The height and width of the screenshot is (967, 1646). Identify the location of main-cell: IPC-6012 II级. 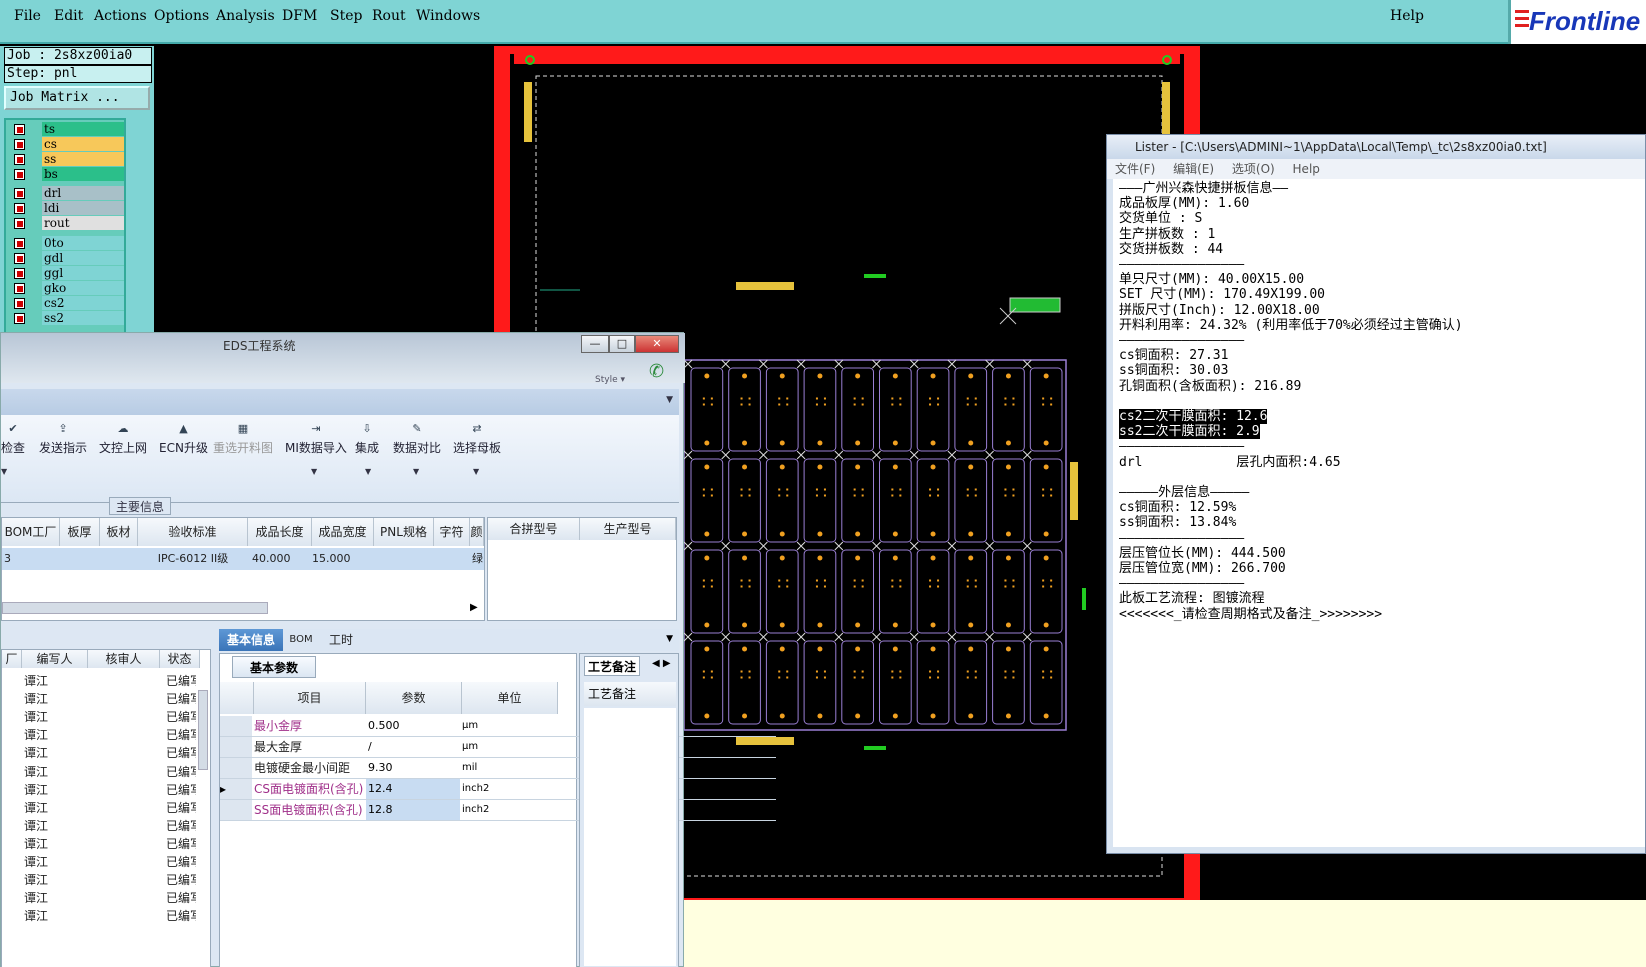
(193, 559).